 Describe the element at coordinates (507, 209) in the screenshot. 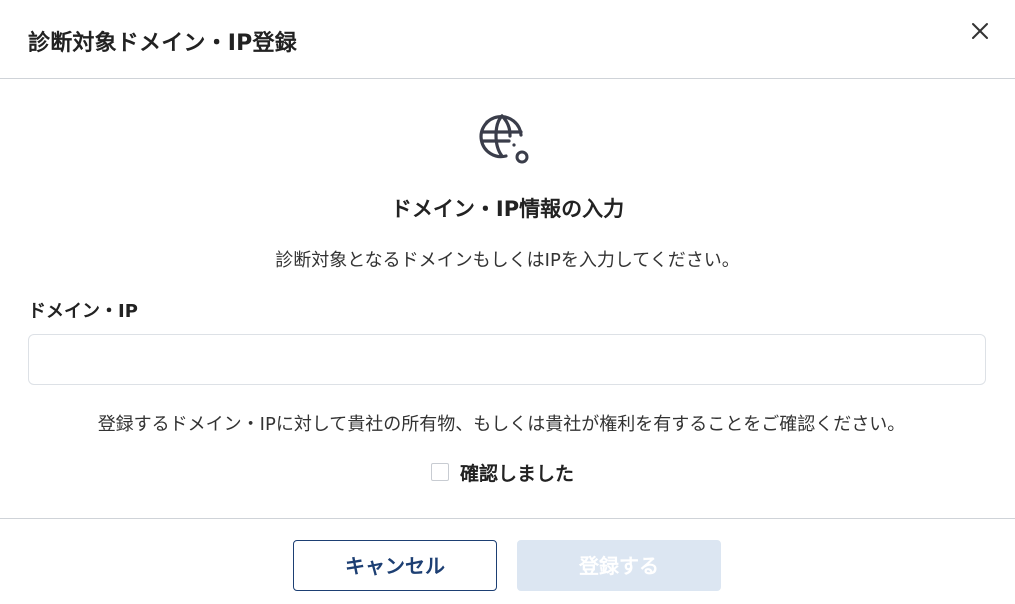

I see `section-title: ドメイン・IP情報の入力` at that location.